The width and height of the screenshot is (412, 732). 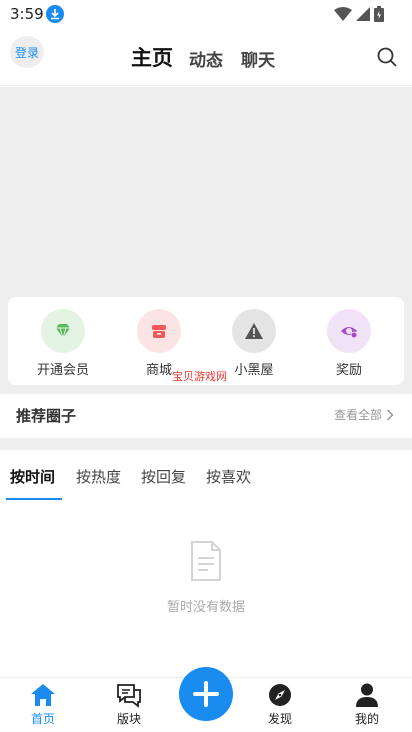 I want to click on user-icon, so click(x=367, y=695).